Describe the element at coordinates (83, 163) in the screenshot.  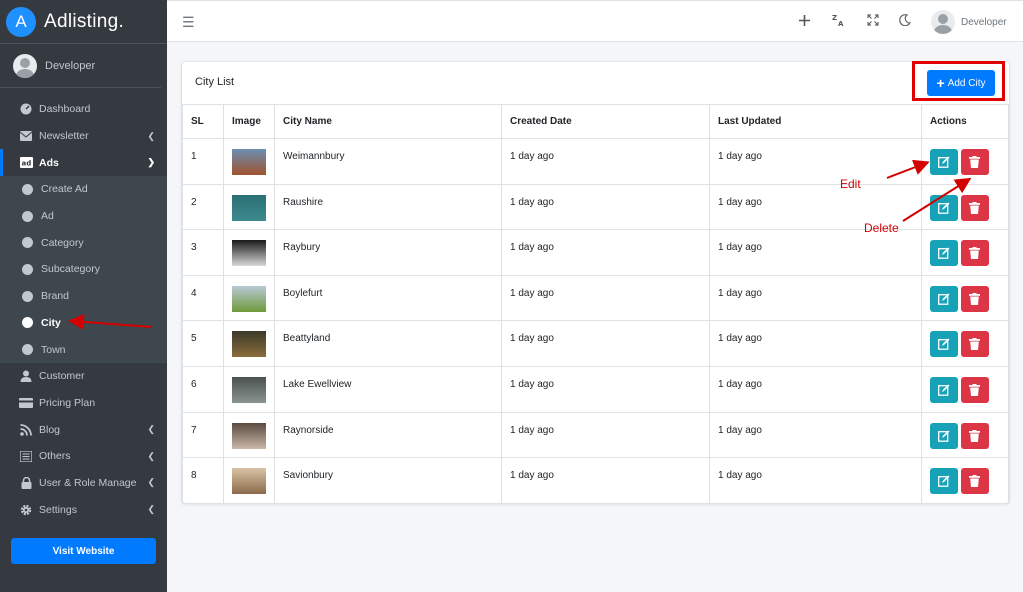
I see `sidebar-item-ads: ad Ads ❯` at that location.